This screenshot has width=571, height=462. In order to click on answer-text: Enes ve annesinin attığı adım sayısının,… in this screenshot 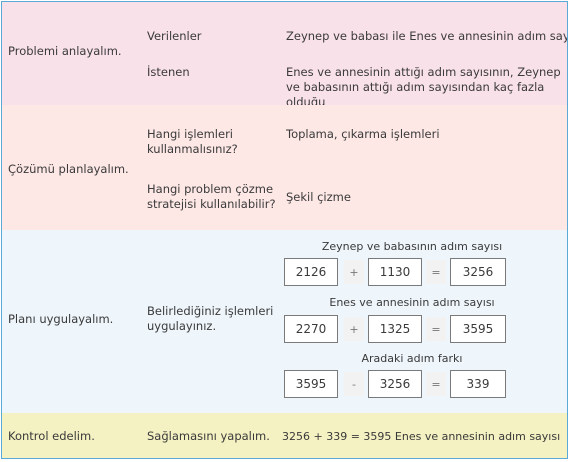, I will do `click(423, 85)`.